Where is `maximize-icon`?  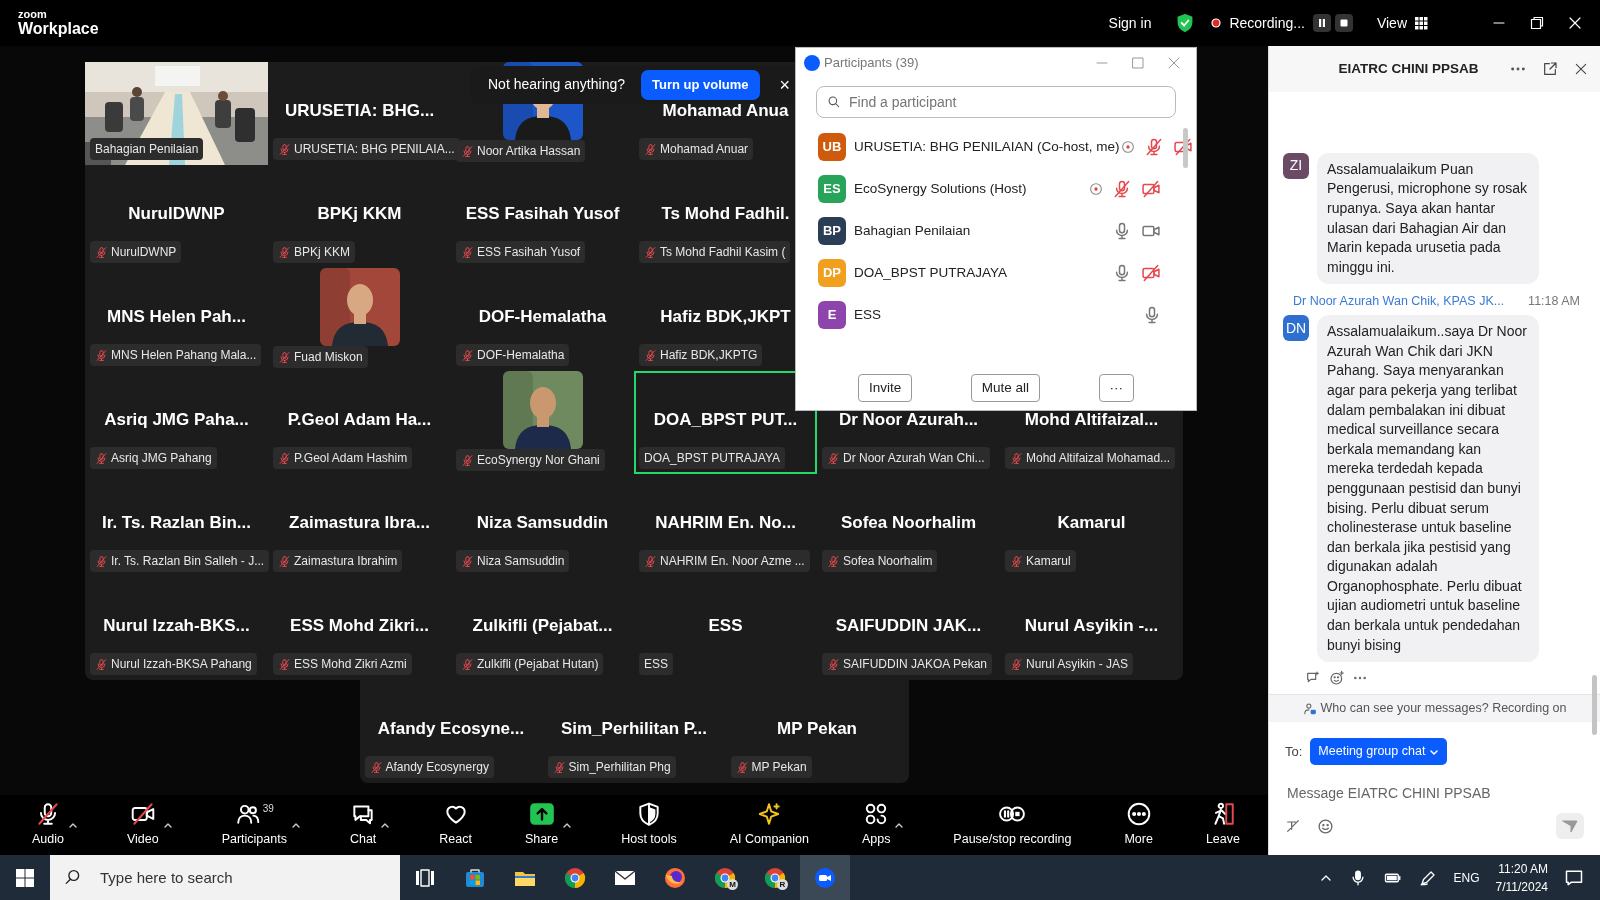 maximize-icon is located at coordinates (1138, 63).